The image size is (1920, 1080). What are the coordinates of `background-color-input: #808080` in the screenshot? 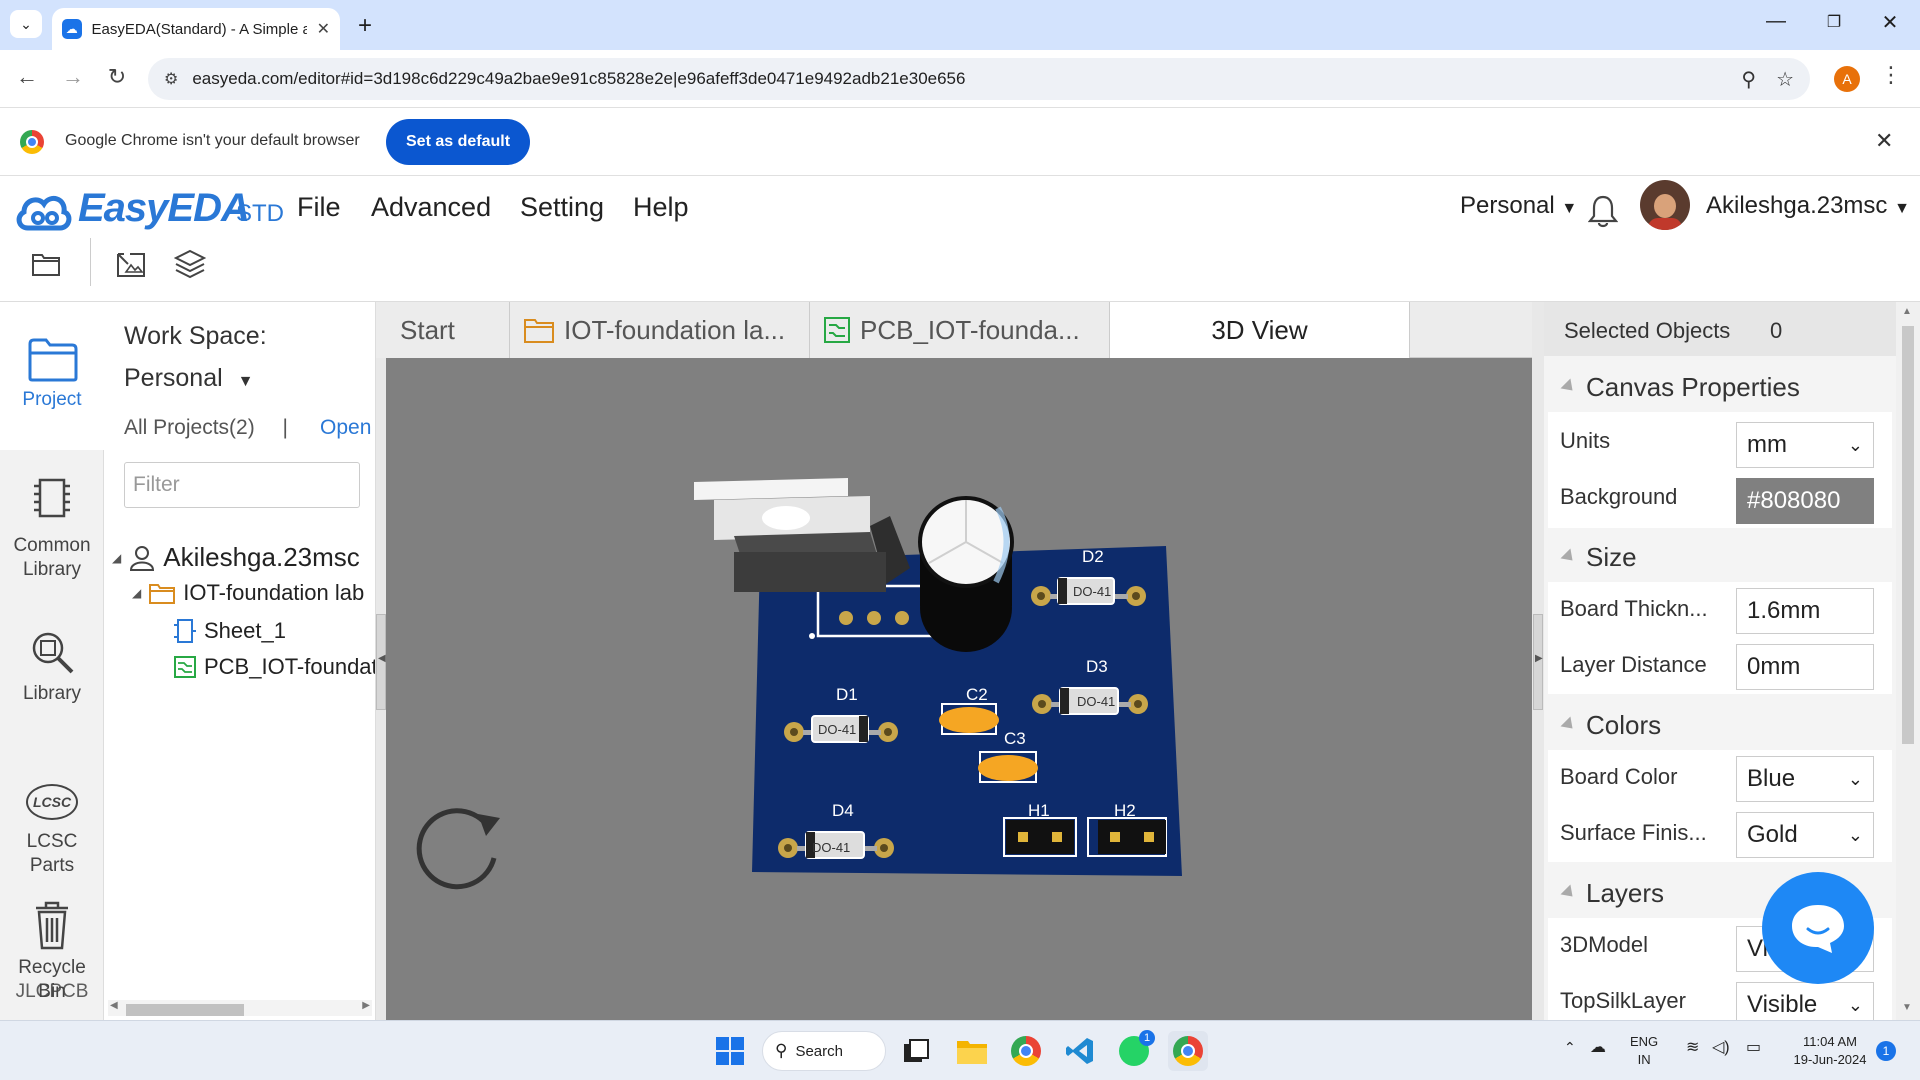 It's located at (1805, 501).